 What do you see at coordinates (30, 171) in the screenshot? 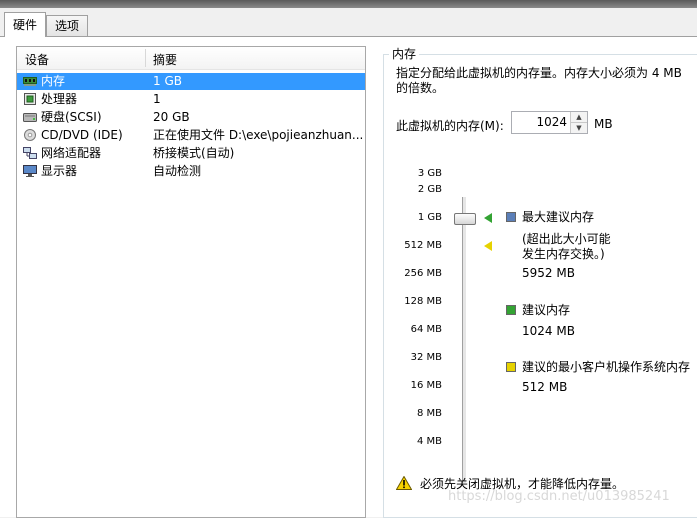
I see `display-icon` at bounding box center [30, 171].